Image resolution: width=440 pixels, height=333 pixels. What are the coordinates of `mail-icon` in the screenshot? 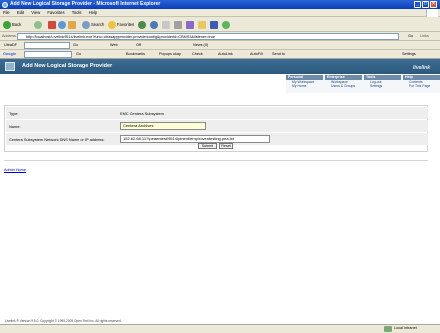 It's located at (166, 24).